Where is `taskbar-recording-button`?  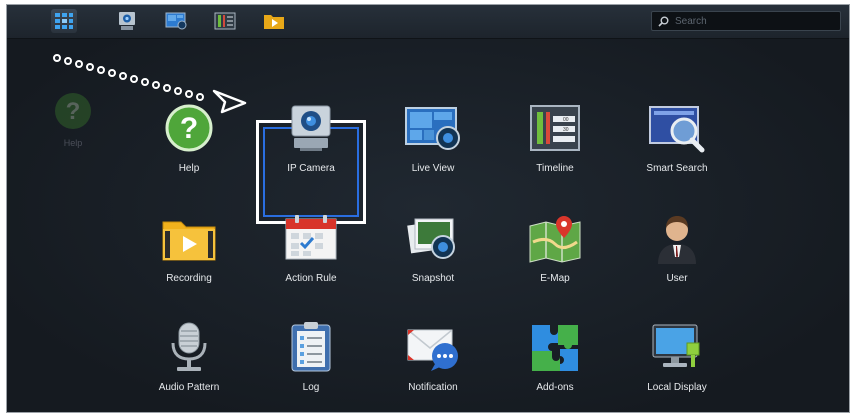 taskbar-recording-button is located at coordinates (274, 21).